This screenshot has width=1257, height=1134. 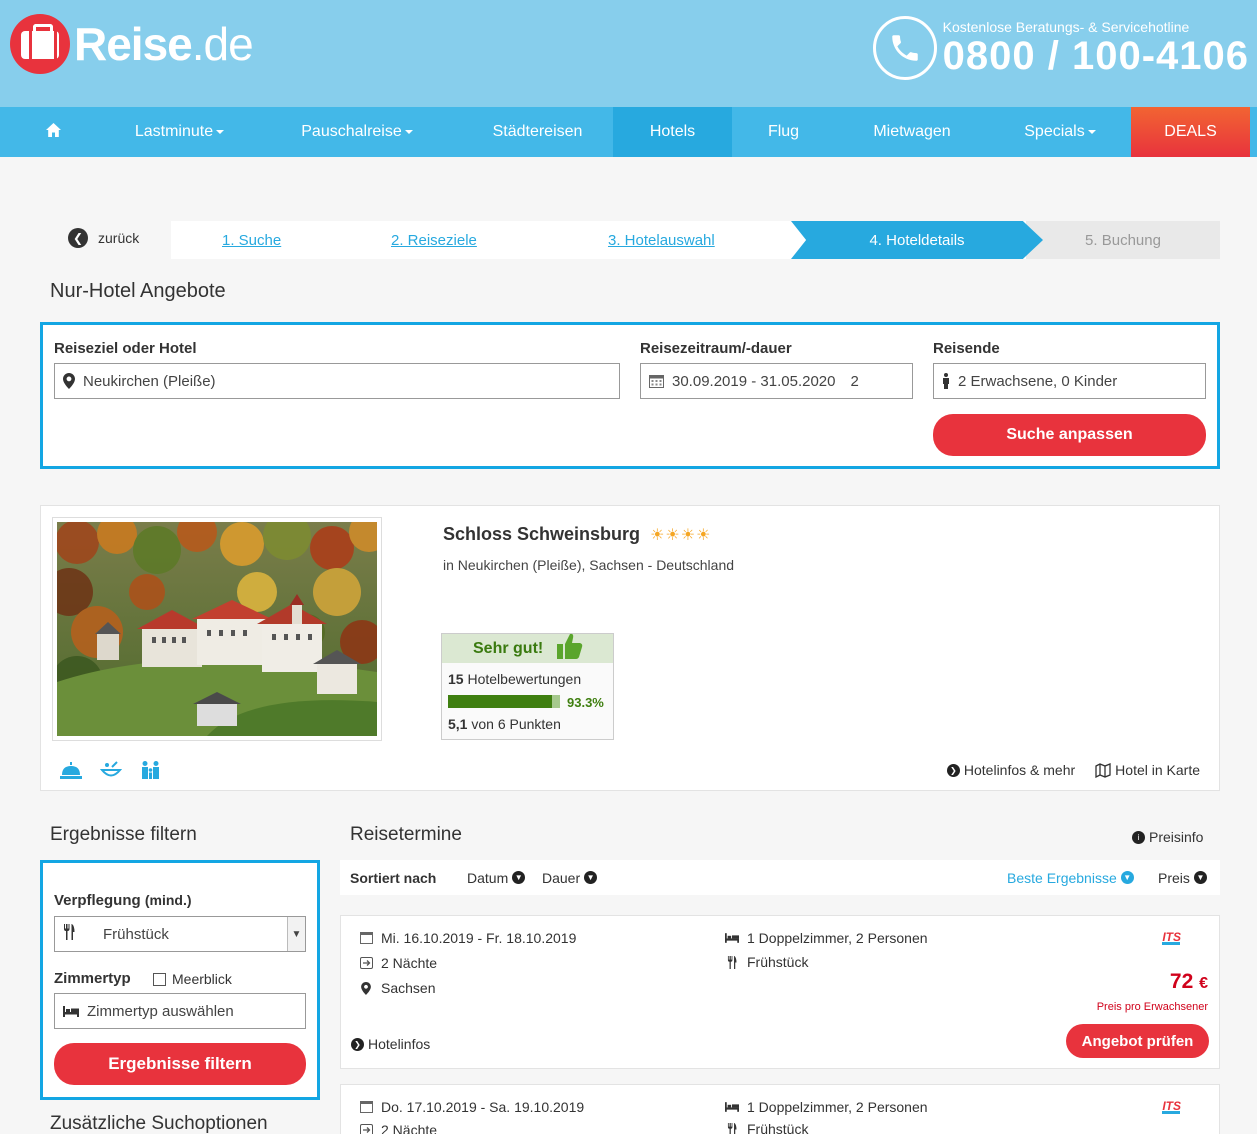 I want to click on nav-mietwagen: Mietwagen, so click(x=912, y=132).